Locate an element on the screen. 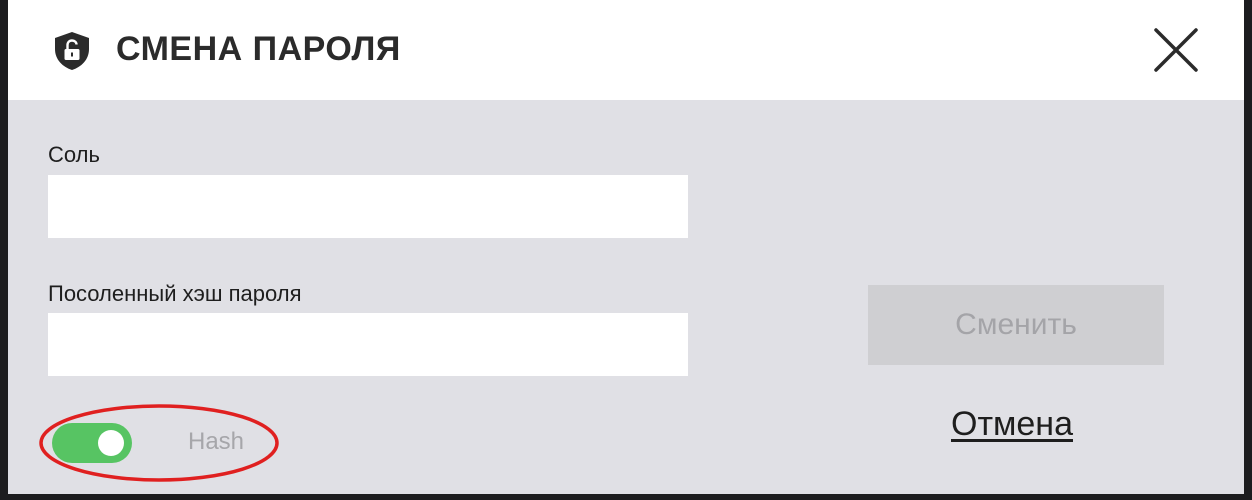  close-icon is located at coordinates (1176, 50).